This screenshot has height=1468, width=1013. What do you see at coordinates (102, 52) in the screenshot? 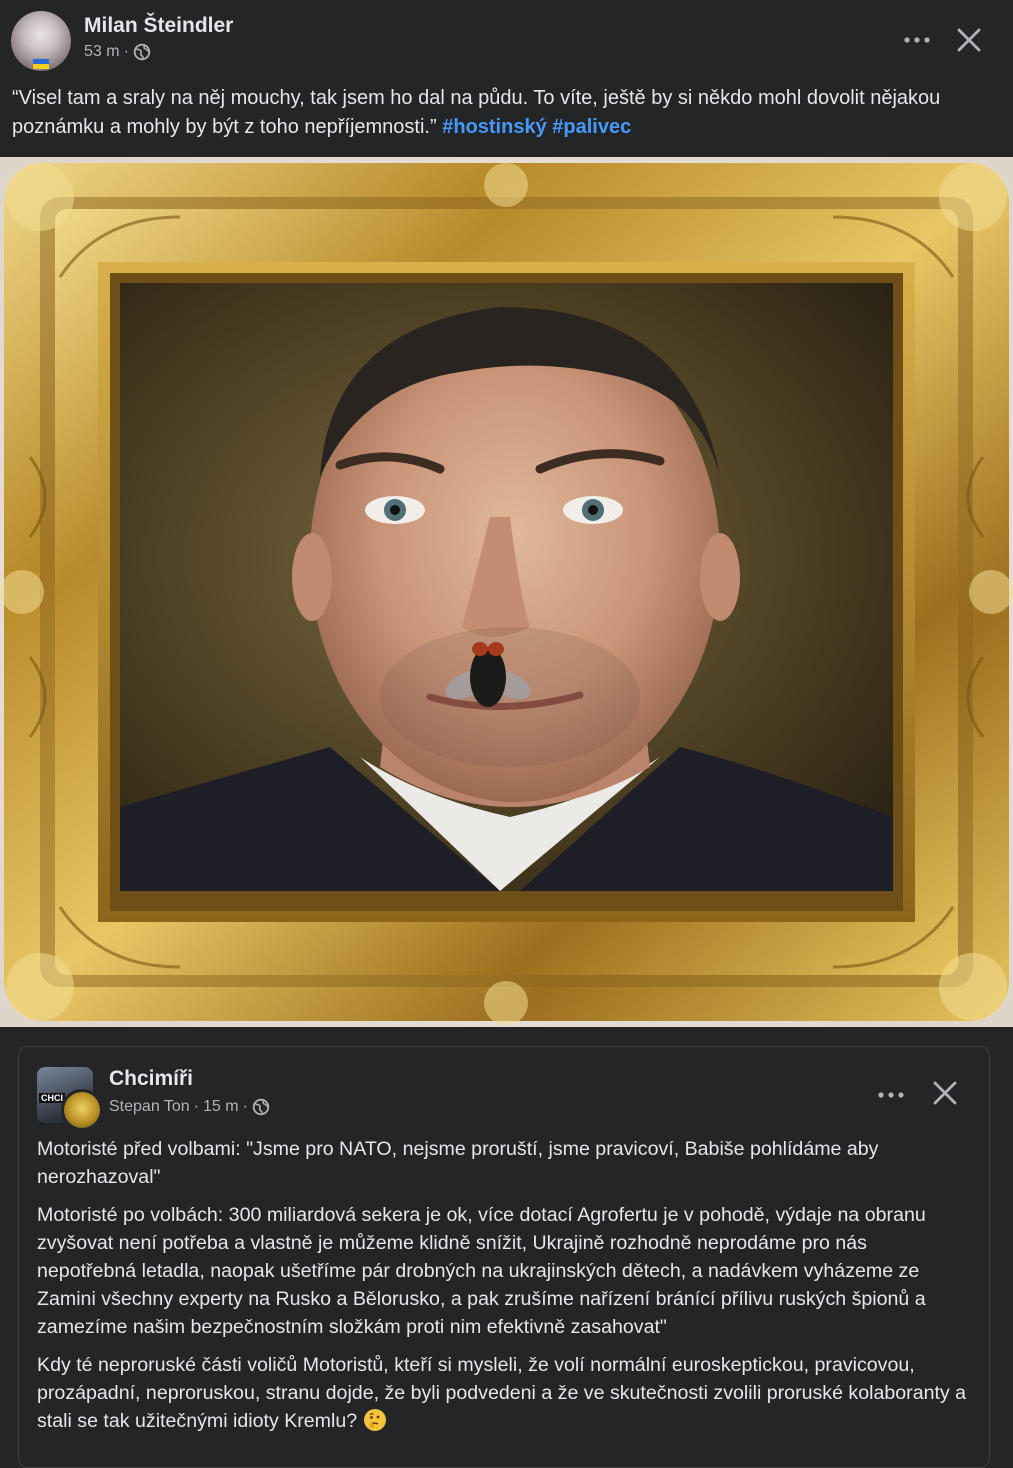
I see `post-time: 53 m` at bounding box center [102, 52].